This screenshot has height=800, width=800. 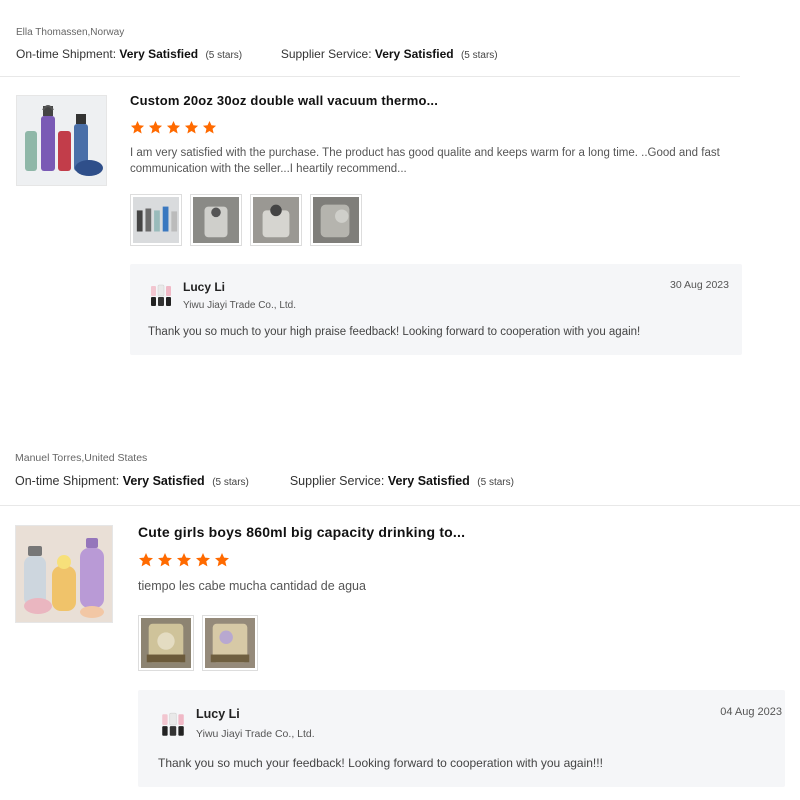 I want to click on review-comment: tiempo les cabe mucha cantidad de agua, so click(x=252, y=586).